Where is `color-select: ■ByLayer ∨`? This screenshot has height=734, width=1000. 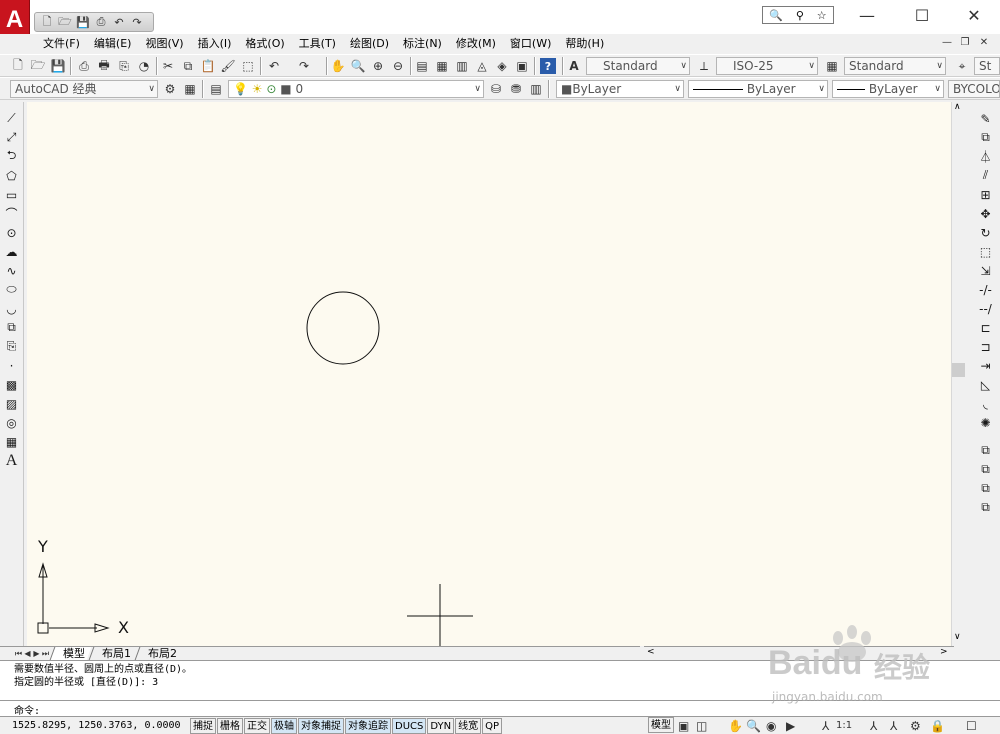
color-select: ■ByLayer ∨ is located at coordinates (620, 89).